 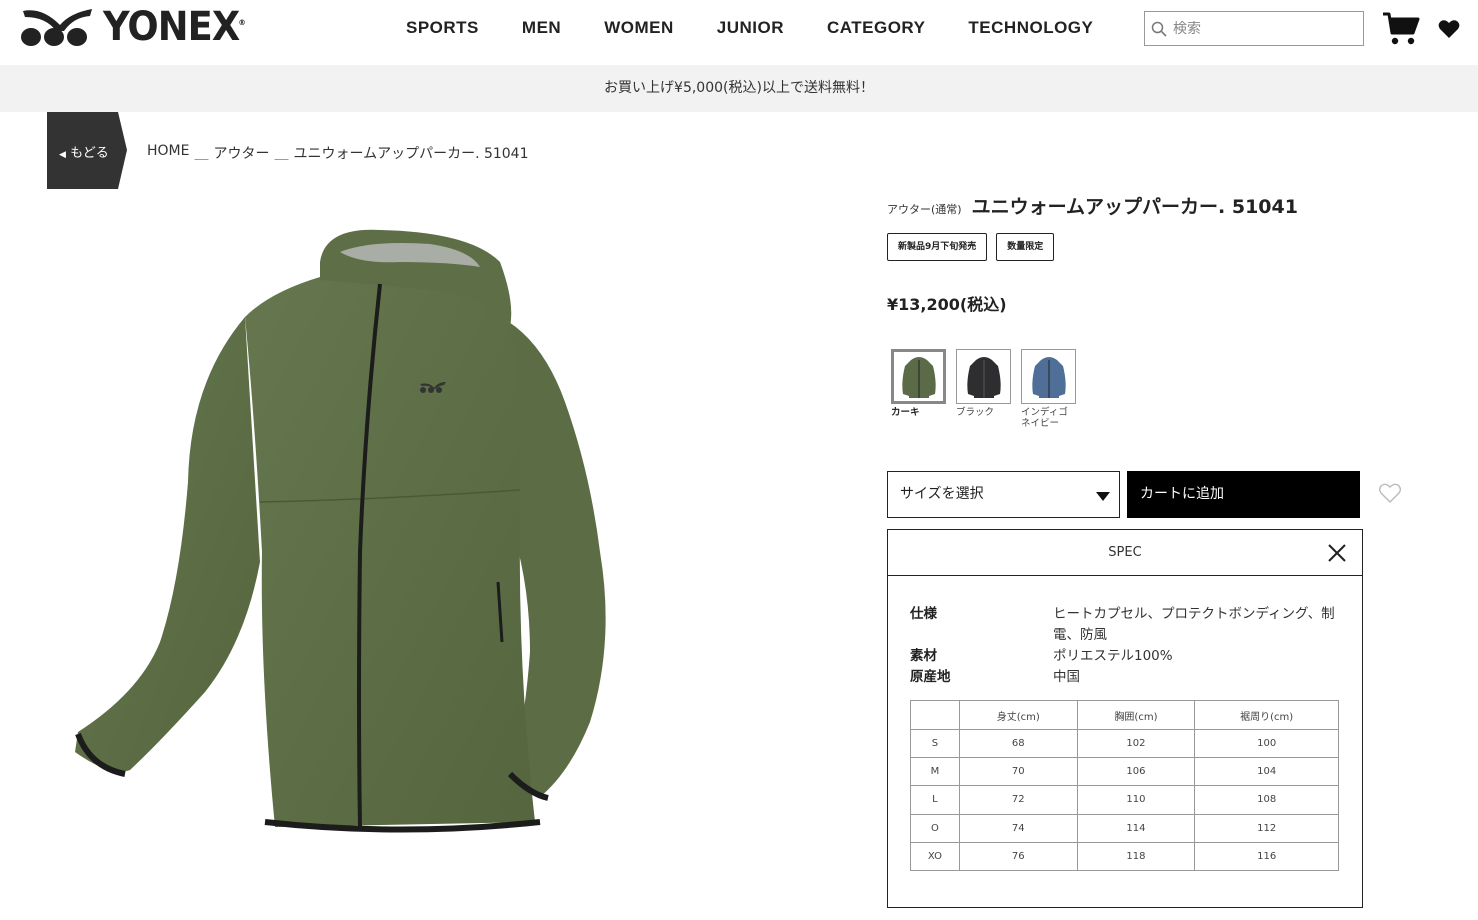 I want to click on yonex-logo-mark-icon, so click(x=56, y=27).